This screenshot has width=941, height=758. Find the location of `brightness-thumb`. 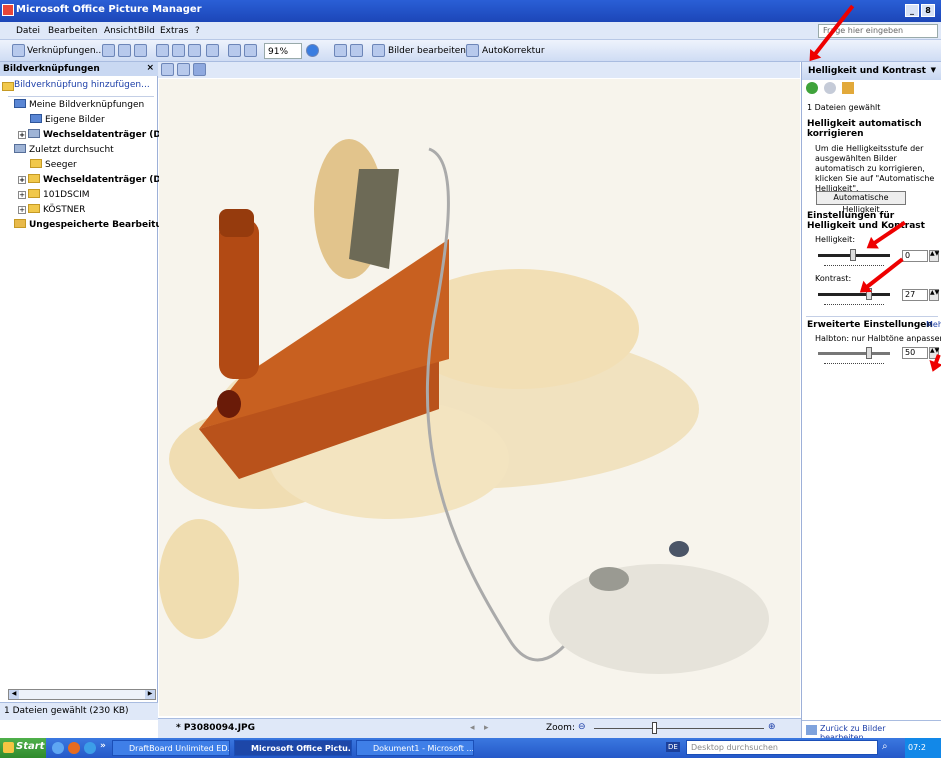

brightness-thumb is located at coordinates (853, 255).